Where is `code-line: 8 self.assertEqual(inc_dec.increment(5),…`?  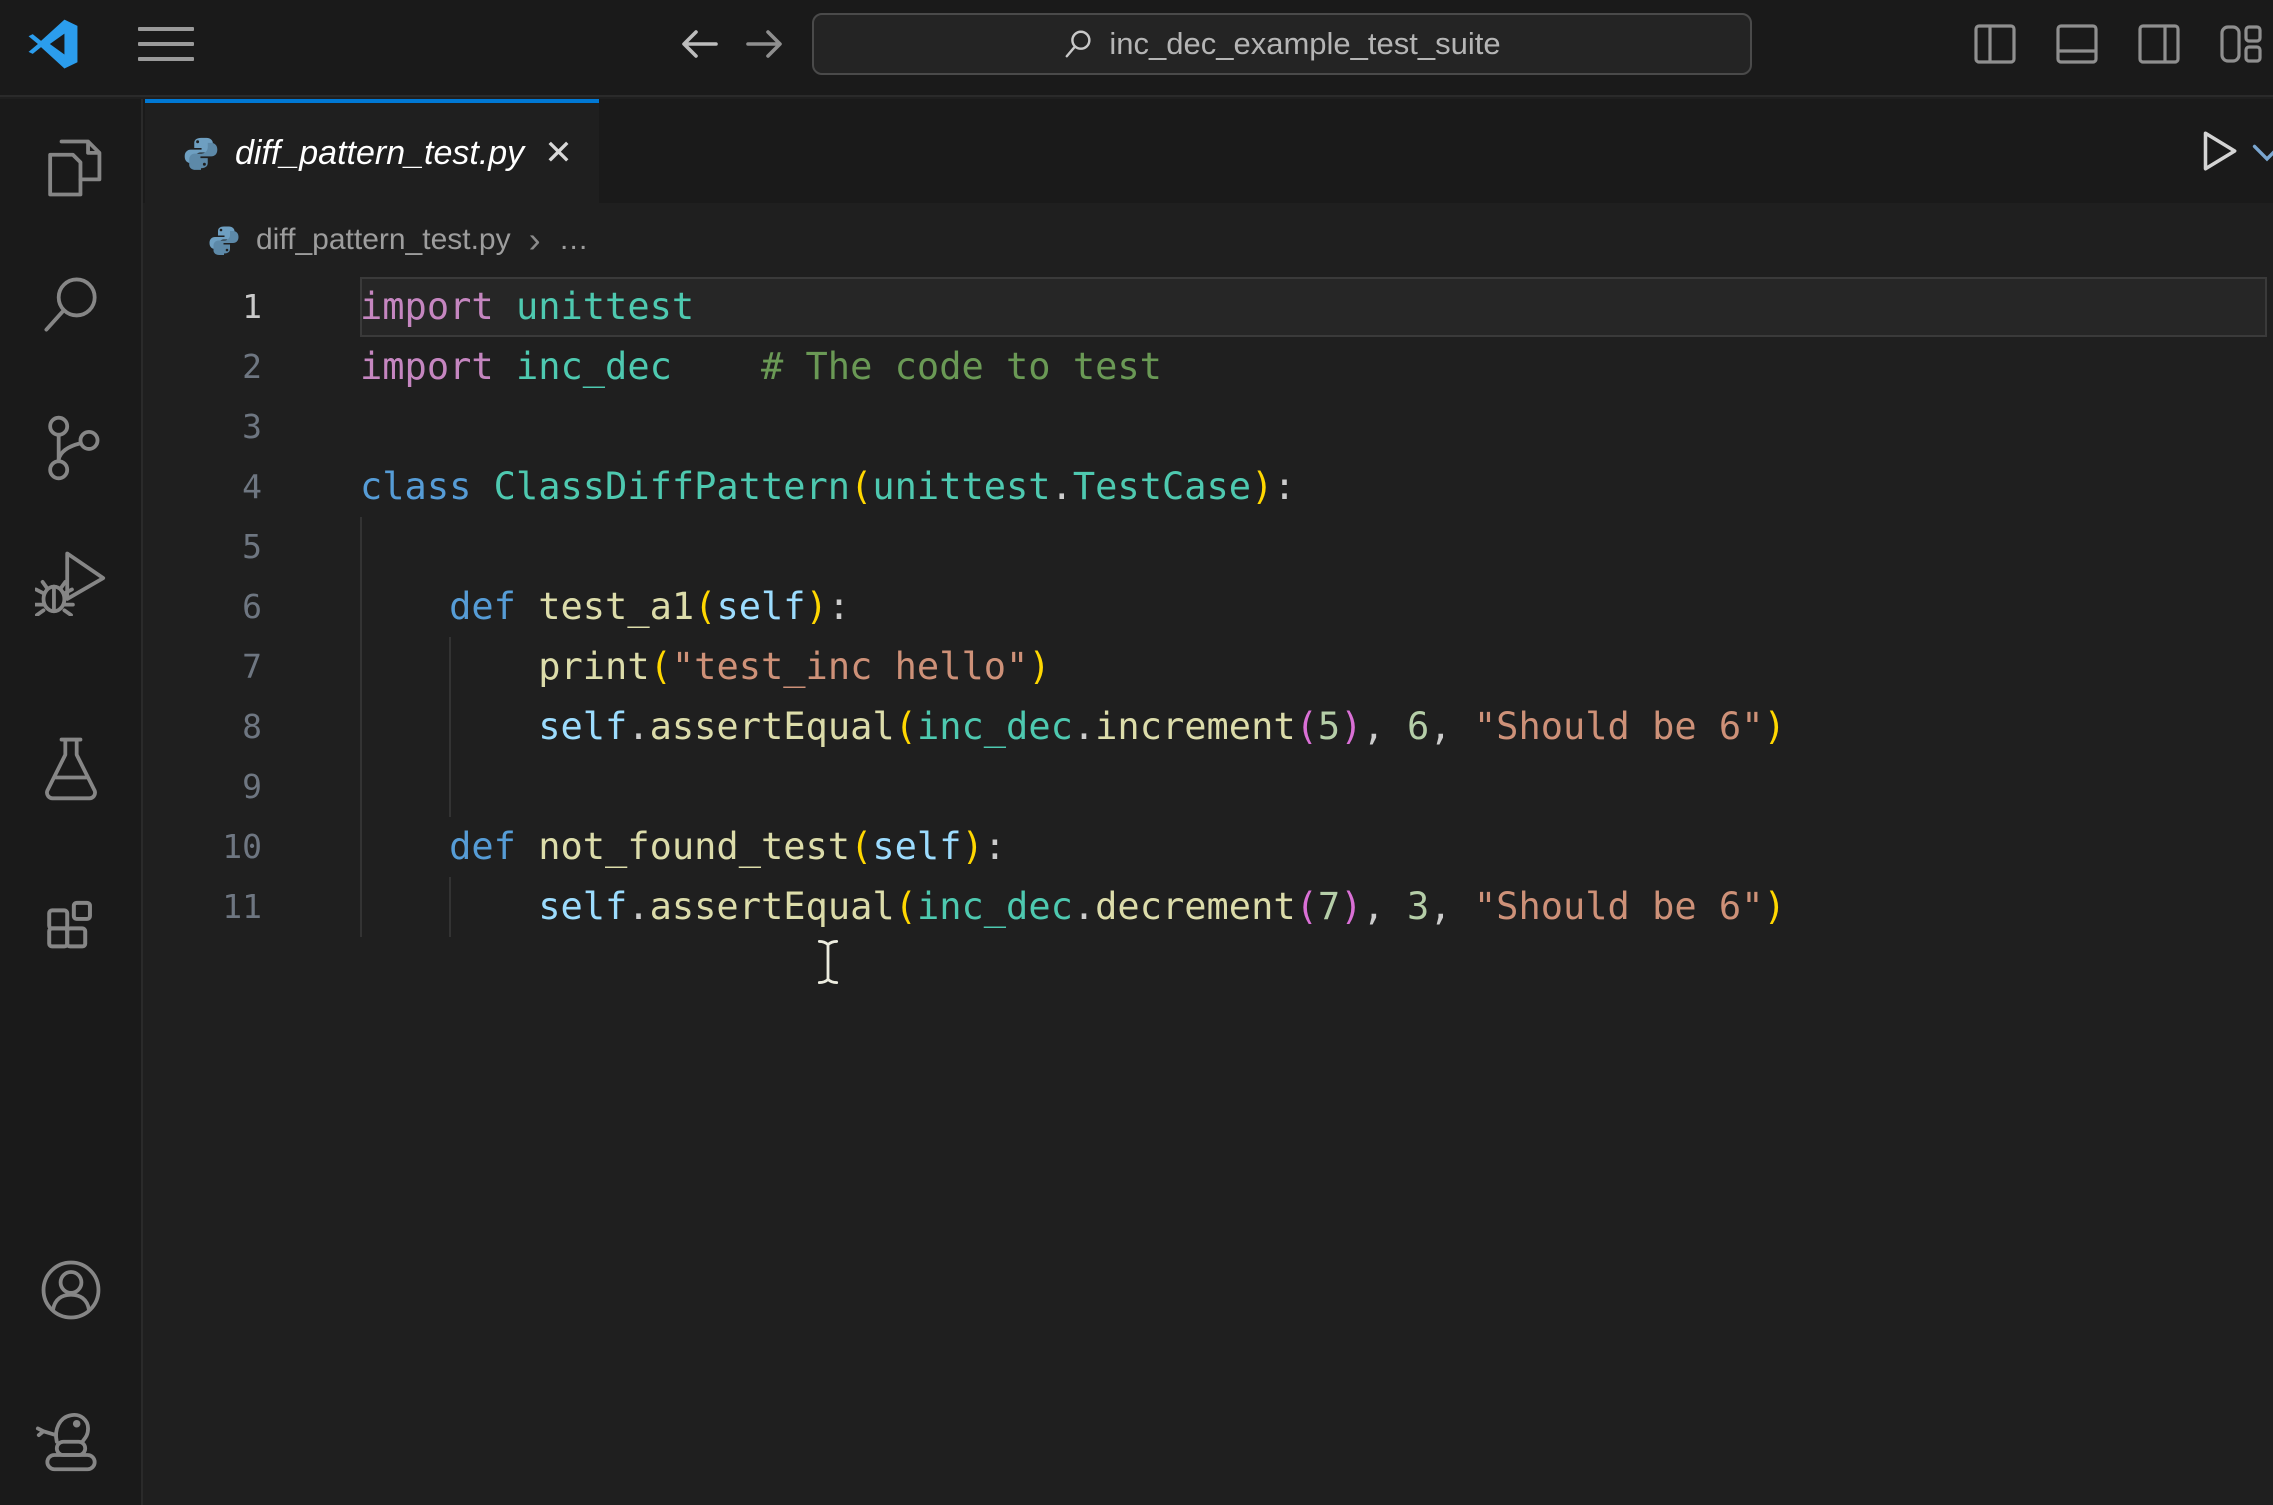 code-line: 8 self.assertEqual(inc_dec.increment(5),… is located at coordinates (1208, 727).